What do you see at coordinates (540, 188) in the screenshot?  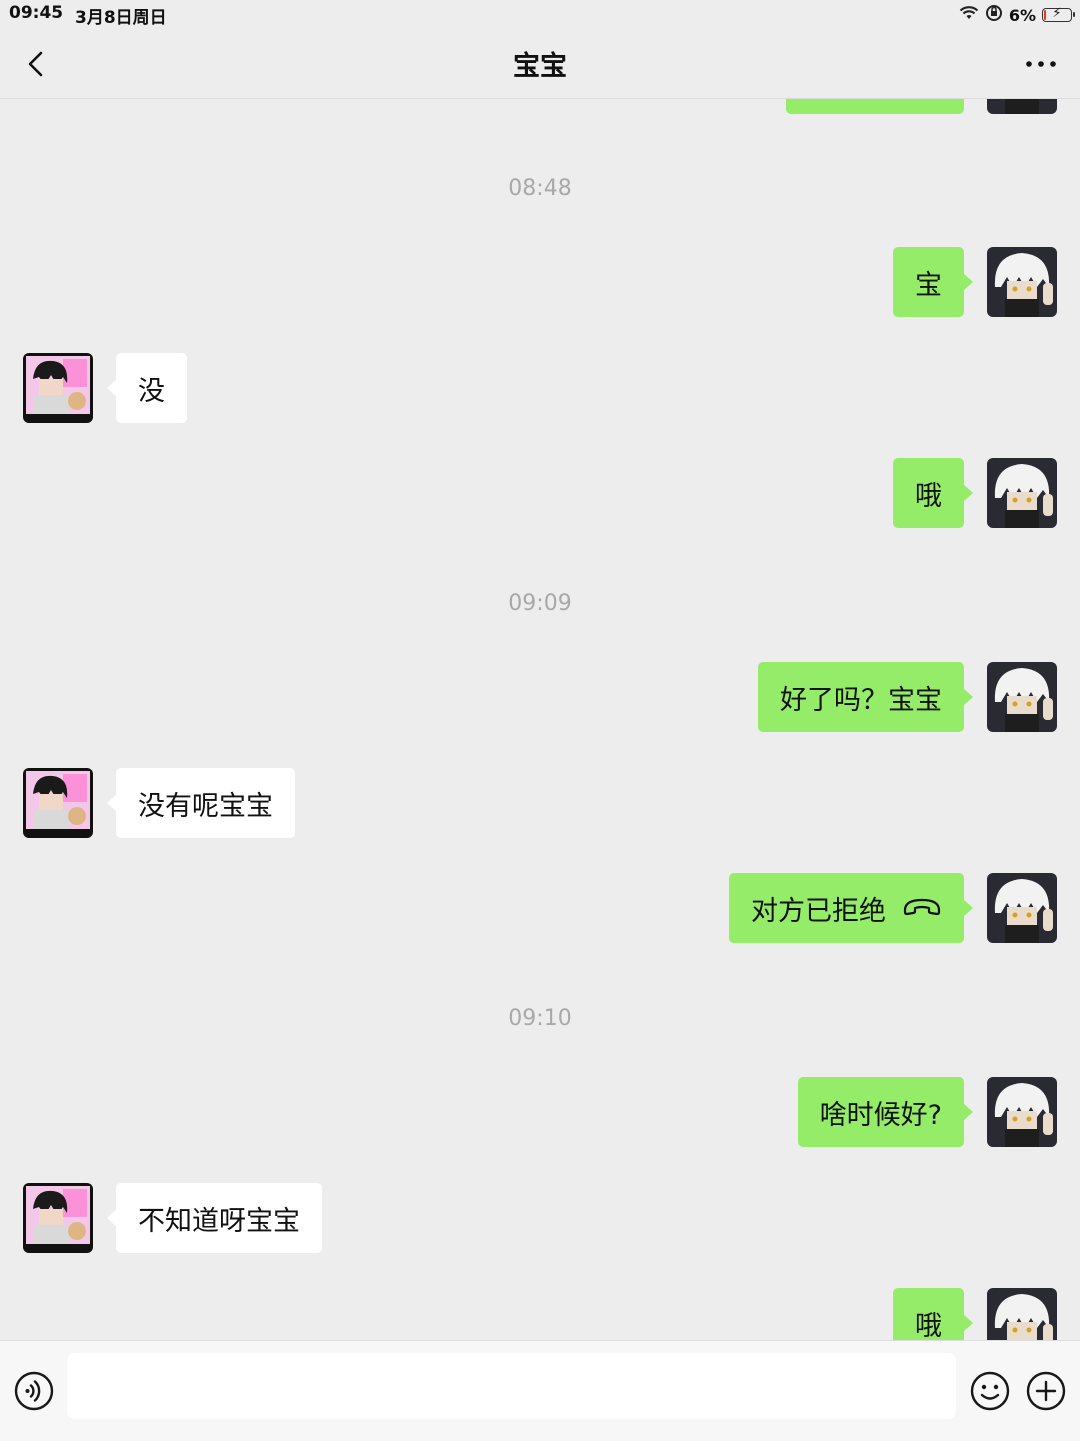 I see `timestamp: 08:48` at bounding box center [540, 188].